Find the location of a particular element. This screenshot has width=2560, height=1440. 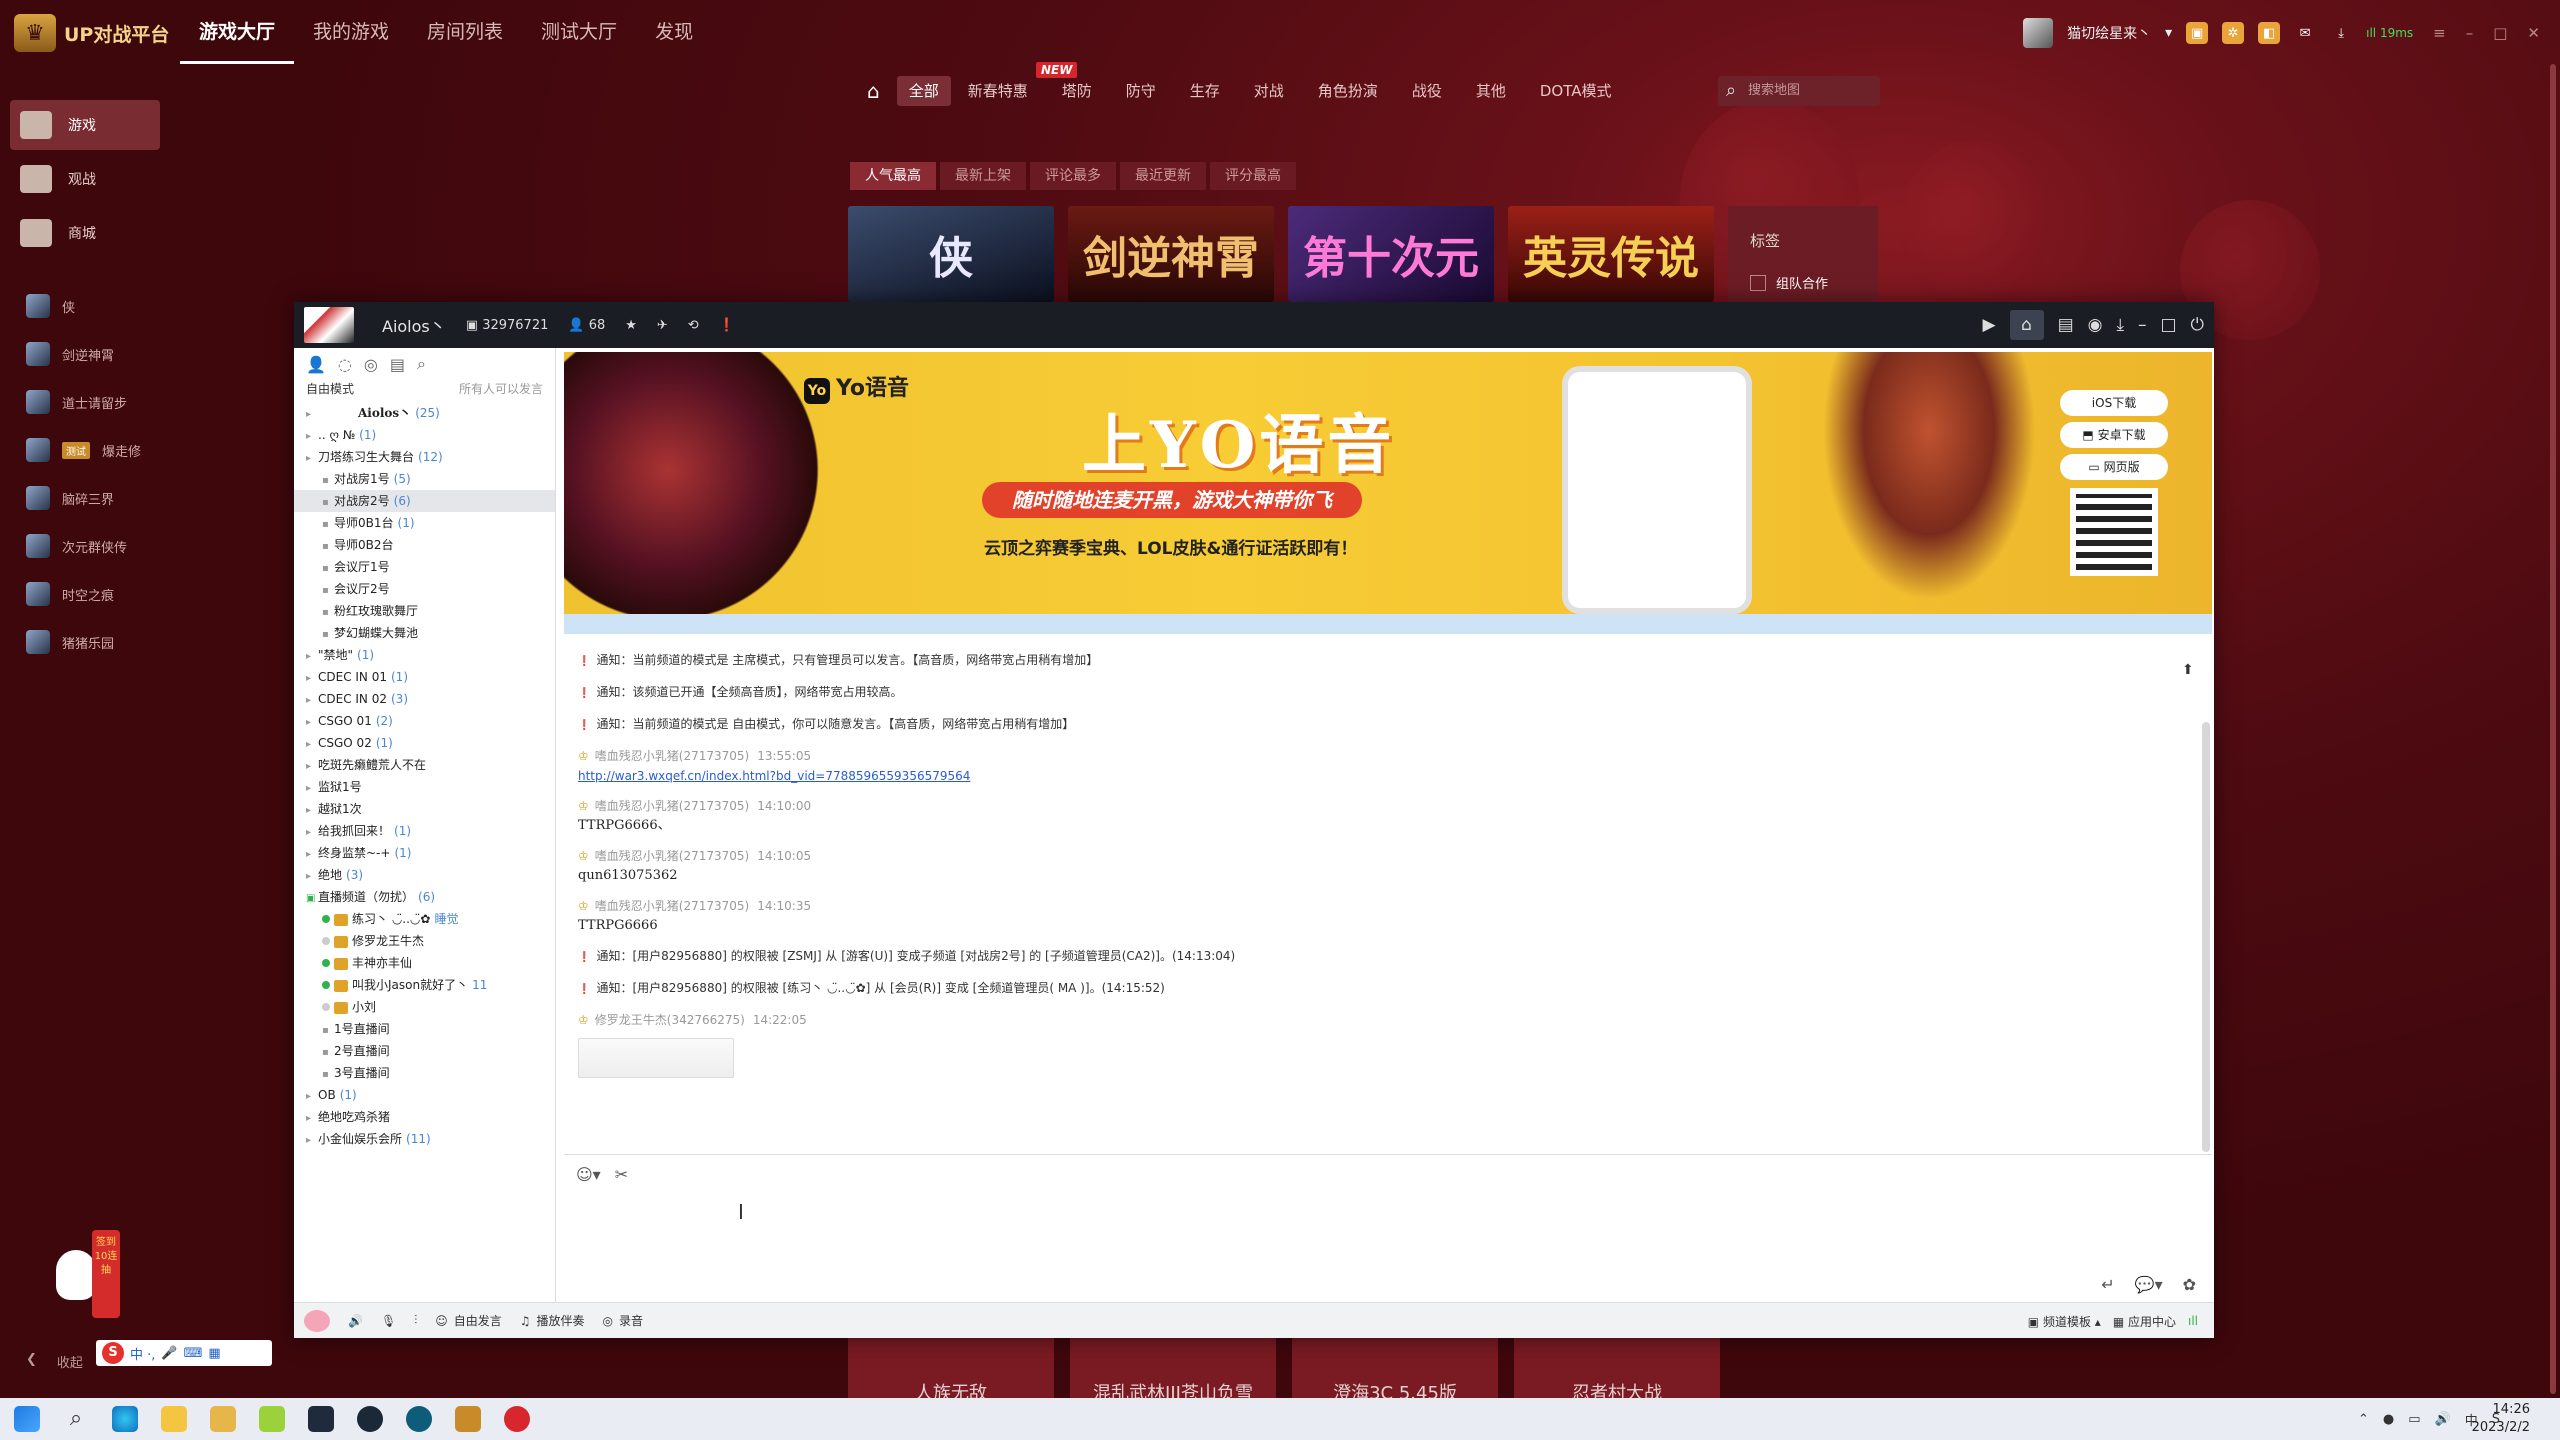

scroll-top-icon: ⬆ is located at coordinates (2188, 670).